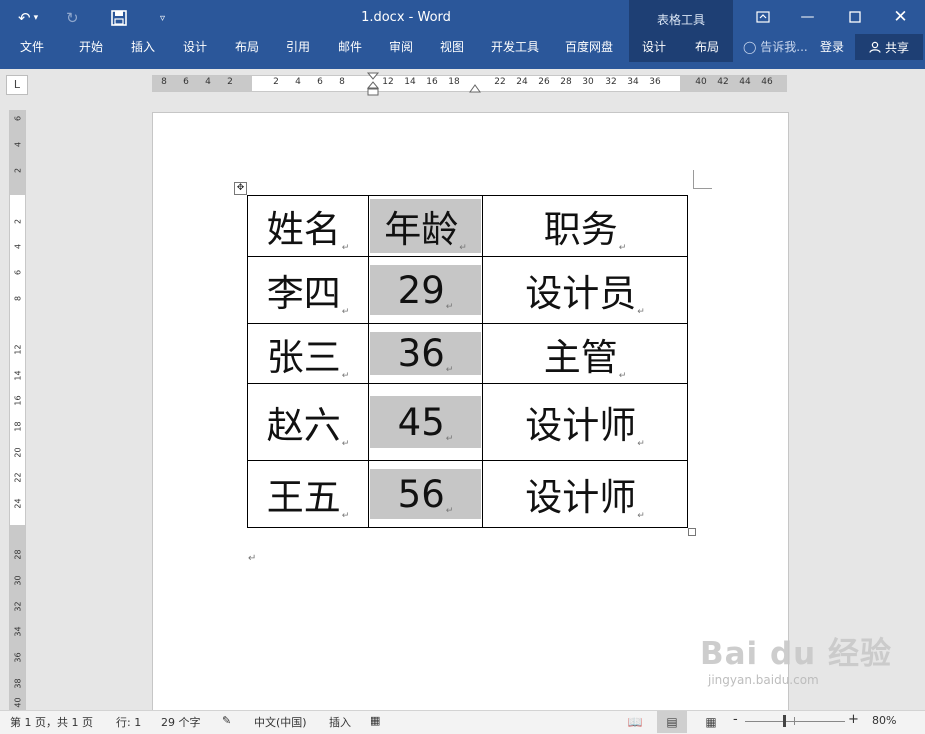 This screenshot has height=734, width=925. What do you see at coordinates (580, 357) in the screenshot?
I see `cell-text: 主管` at bounding box center [580, 357].